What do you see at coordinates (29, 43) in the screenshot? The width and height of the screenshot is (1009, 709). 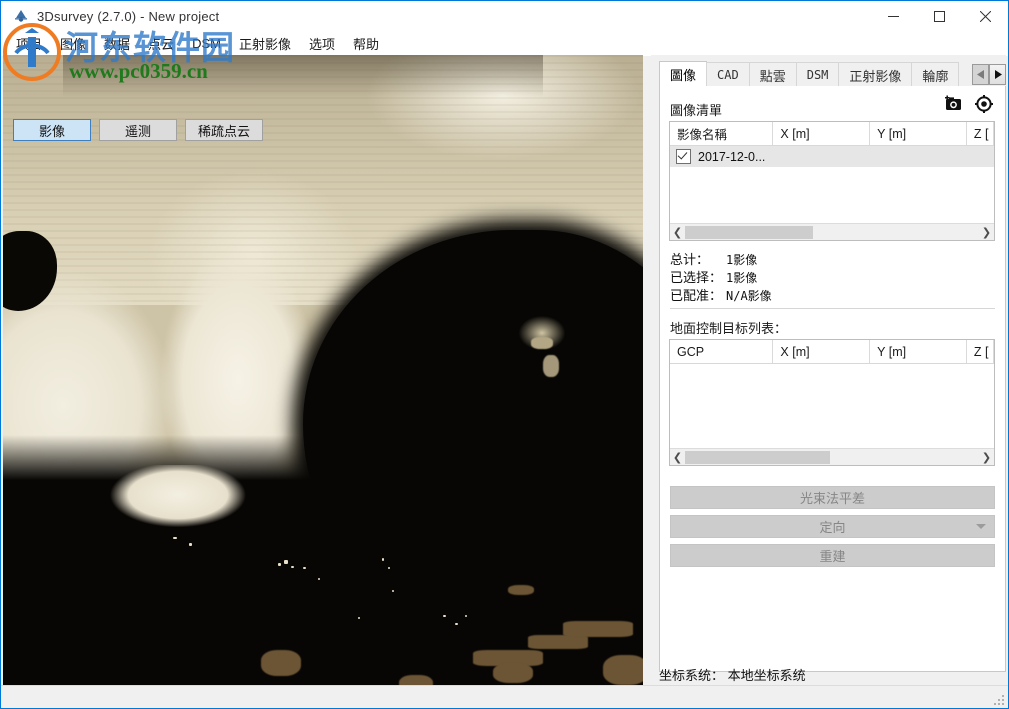 I see `menu-project: 项目` at bounding box center [29, 43].